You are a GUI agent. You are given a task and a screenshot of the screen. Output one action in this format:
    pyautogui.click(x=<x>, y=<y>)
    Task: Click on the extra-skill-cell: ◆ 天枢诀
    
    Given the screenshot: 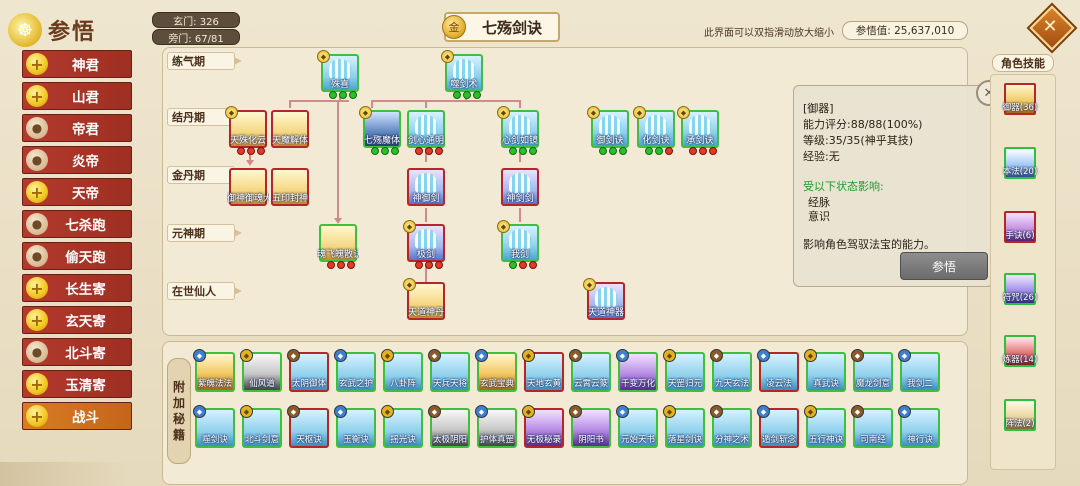 What is the action you would take?
    pyautogui.click(x=308, y=426)
    